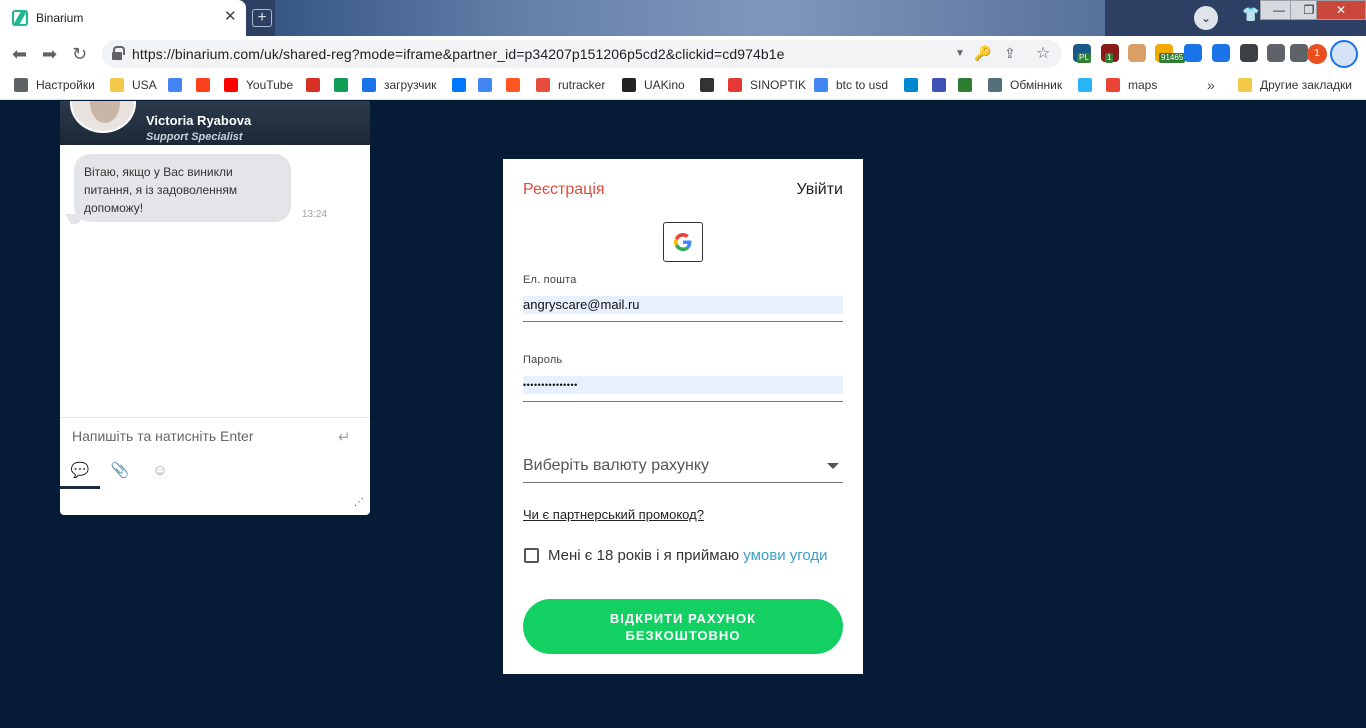 This screenshot has width=1366, height=728. I want to click on folder-icon, so click(1245, 85).